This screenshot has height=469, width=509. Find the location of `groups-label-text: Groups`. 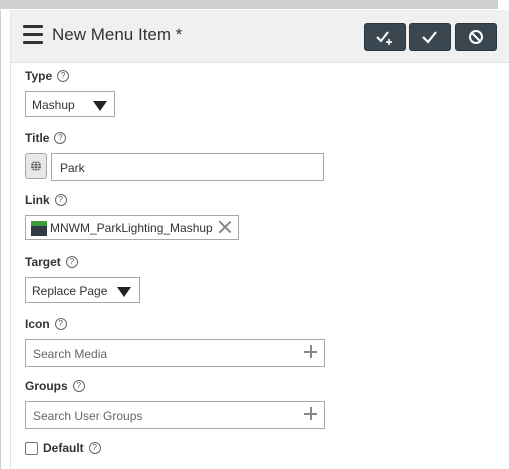

groups-label-text: Groups is located at coordinates (46, 386).